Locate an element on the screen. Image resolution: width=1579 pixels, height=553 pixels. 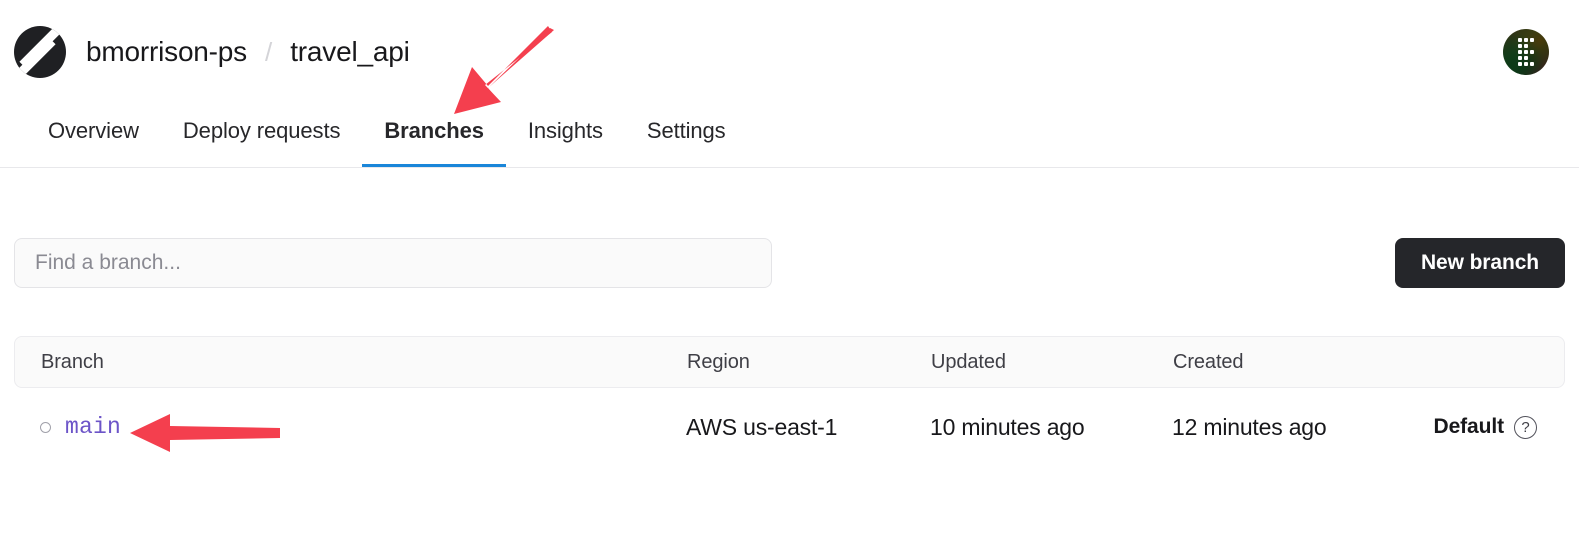
brand-breadcrumb: bmorrison-ps / travel_api is located at coordinates (212, 52).